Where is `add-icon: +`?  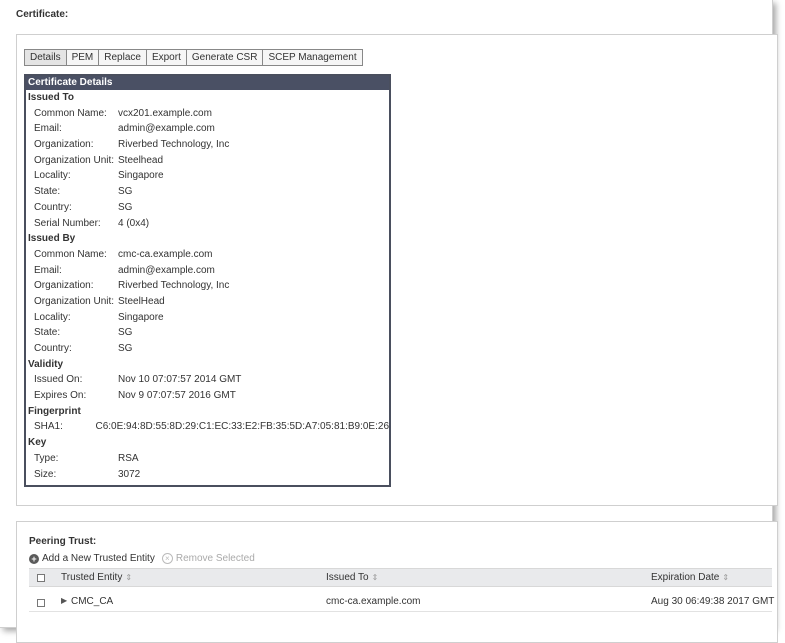 add-icon: + is located at coordinates (34, 558).